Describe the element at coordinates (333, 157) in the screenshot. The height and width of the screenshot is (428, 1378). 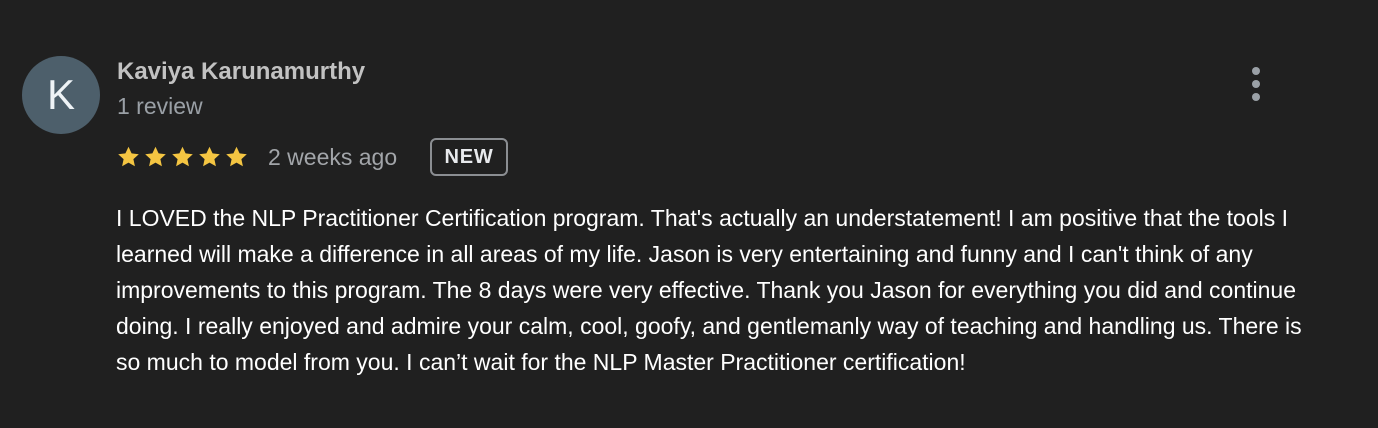
I see `review-date: 2 weeks ago` at that location.